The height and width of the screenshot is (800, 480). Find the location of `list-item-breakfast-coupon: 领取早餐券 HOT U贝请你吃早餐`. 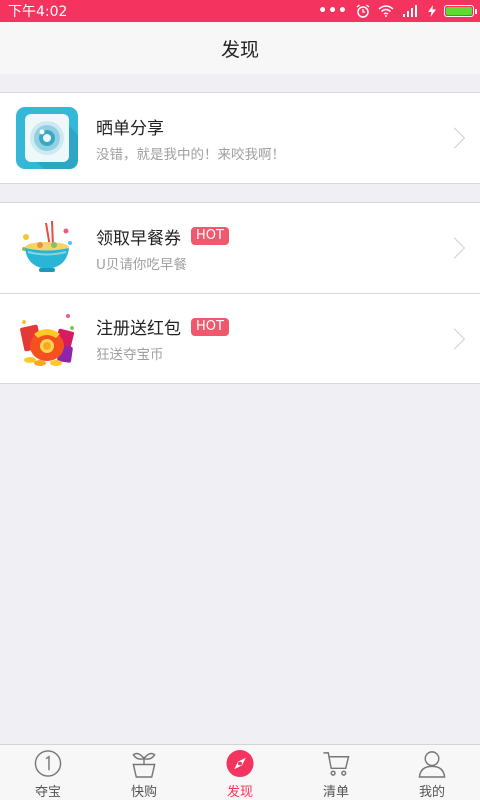

list-item-breakfast-coupon: 领取早餐券 HOT U贝请你吃早餐 is located at coordinates (240, 248).